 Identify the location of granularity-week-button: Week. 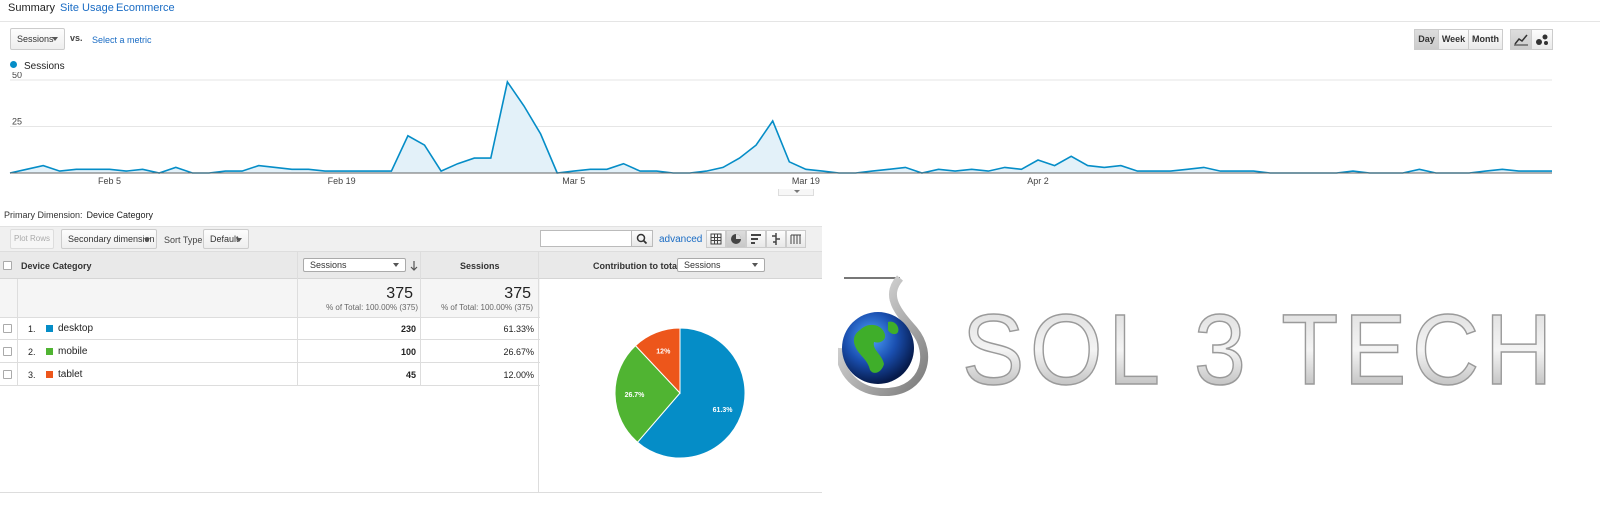
(1453, 39).